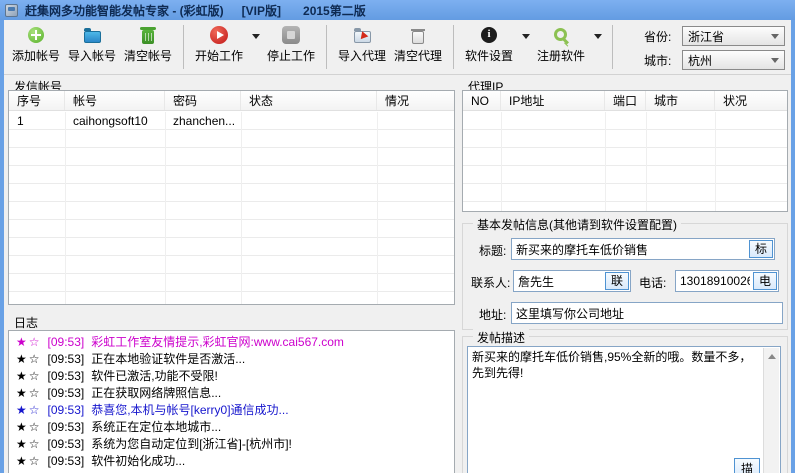 This screenshot has width=795, height=473. What do you see at coordinates (256, 36) in the screenshot?
I see `start-work-dropdown-arrow` at bounding box center [256, 36].